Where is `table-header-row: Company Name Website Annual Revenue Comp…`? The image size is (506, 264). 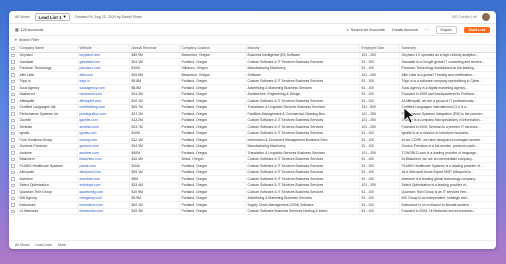
table-header-row: Company Name Website Annual Revenue Comp… is located at coordinates (252, 49).